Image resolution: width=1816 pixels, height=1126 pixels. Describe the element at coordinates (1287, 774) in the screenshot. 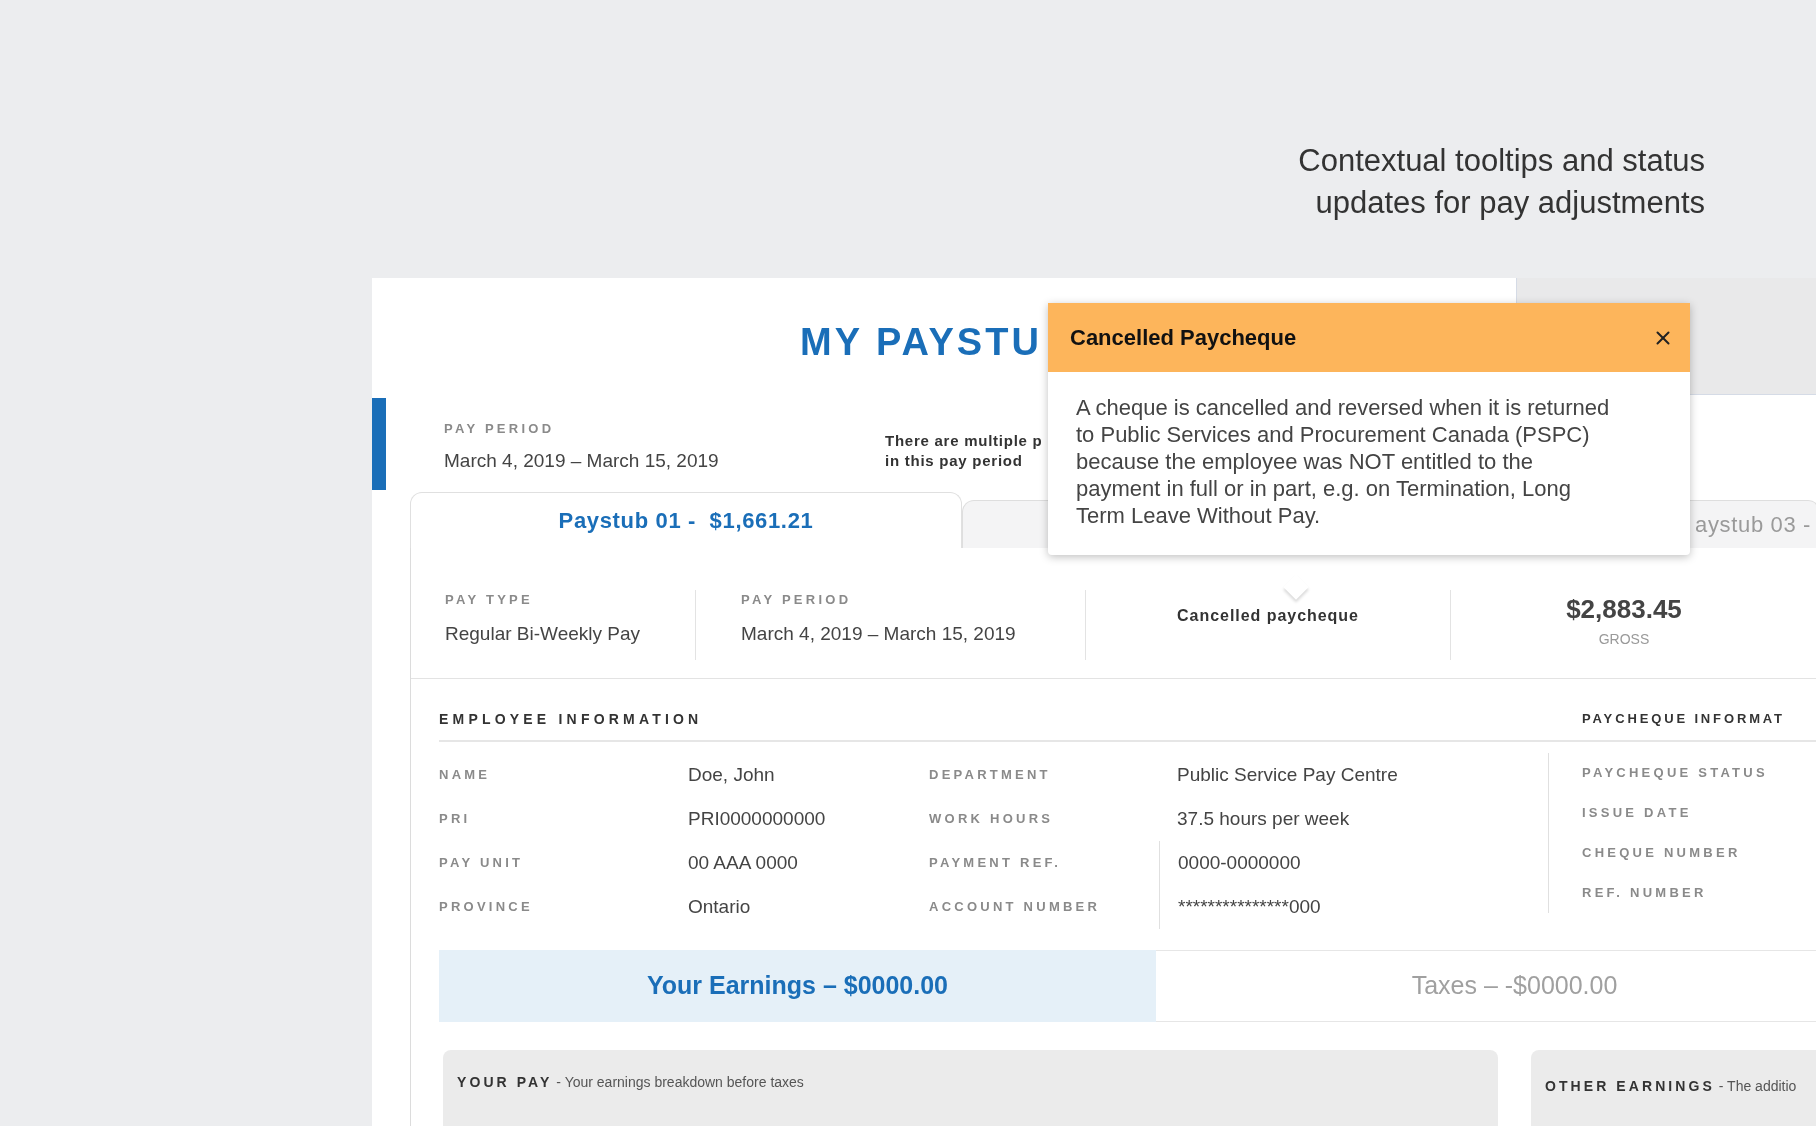

I see `field-value: Public Service Pay Centre` at that location.